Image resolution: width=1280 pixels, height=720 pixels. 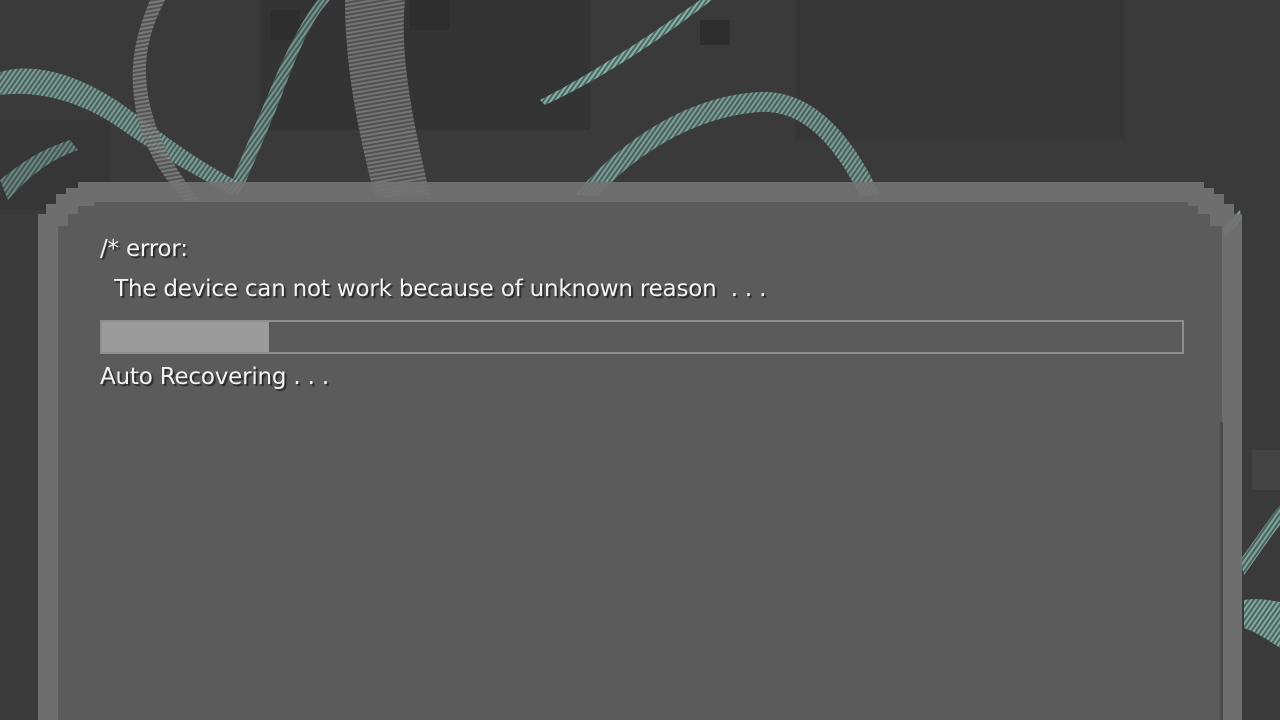 I want to click on error-header: /* error:, so click(x=144, y=249).